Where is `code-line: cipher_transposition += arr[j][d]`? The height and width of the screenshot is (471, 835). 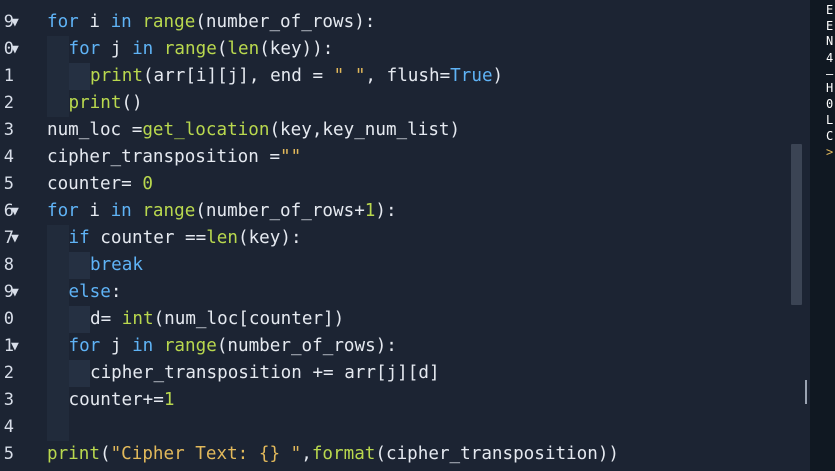 code-line: cipher_transposition += arr[j][d] is located at coordinates (265, 373).